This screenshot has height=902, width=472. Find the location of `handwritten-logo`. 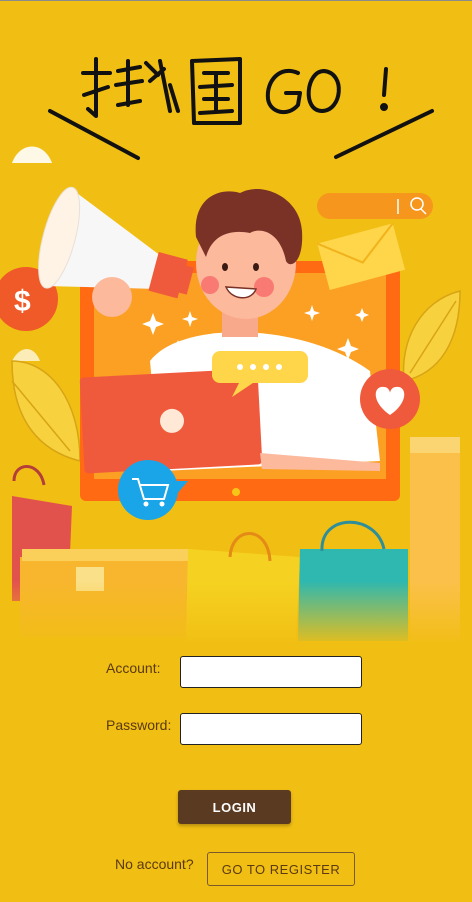

handwritten-logo is located at coordinates (234, 91).